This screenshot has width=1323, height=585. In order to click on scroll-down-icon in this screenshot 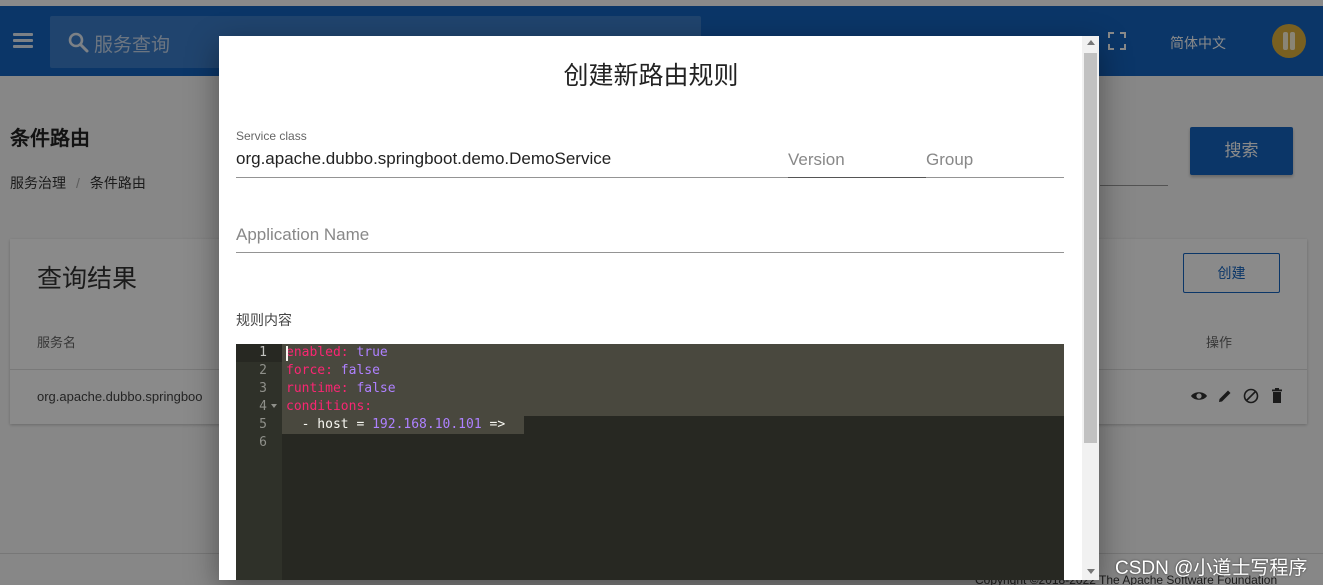, I will do `click(1091, 571)`.